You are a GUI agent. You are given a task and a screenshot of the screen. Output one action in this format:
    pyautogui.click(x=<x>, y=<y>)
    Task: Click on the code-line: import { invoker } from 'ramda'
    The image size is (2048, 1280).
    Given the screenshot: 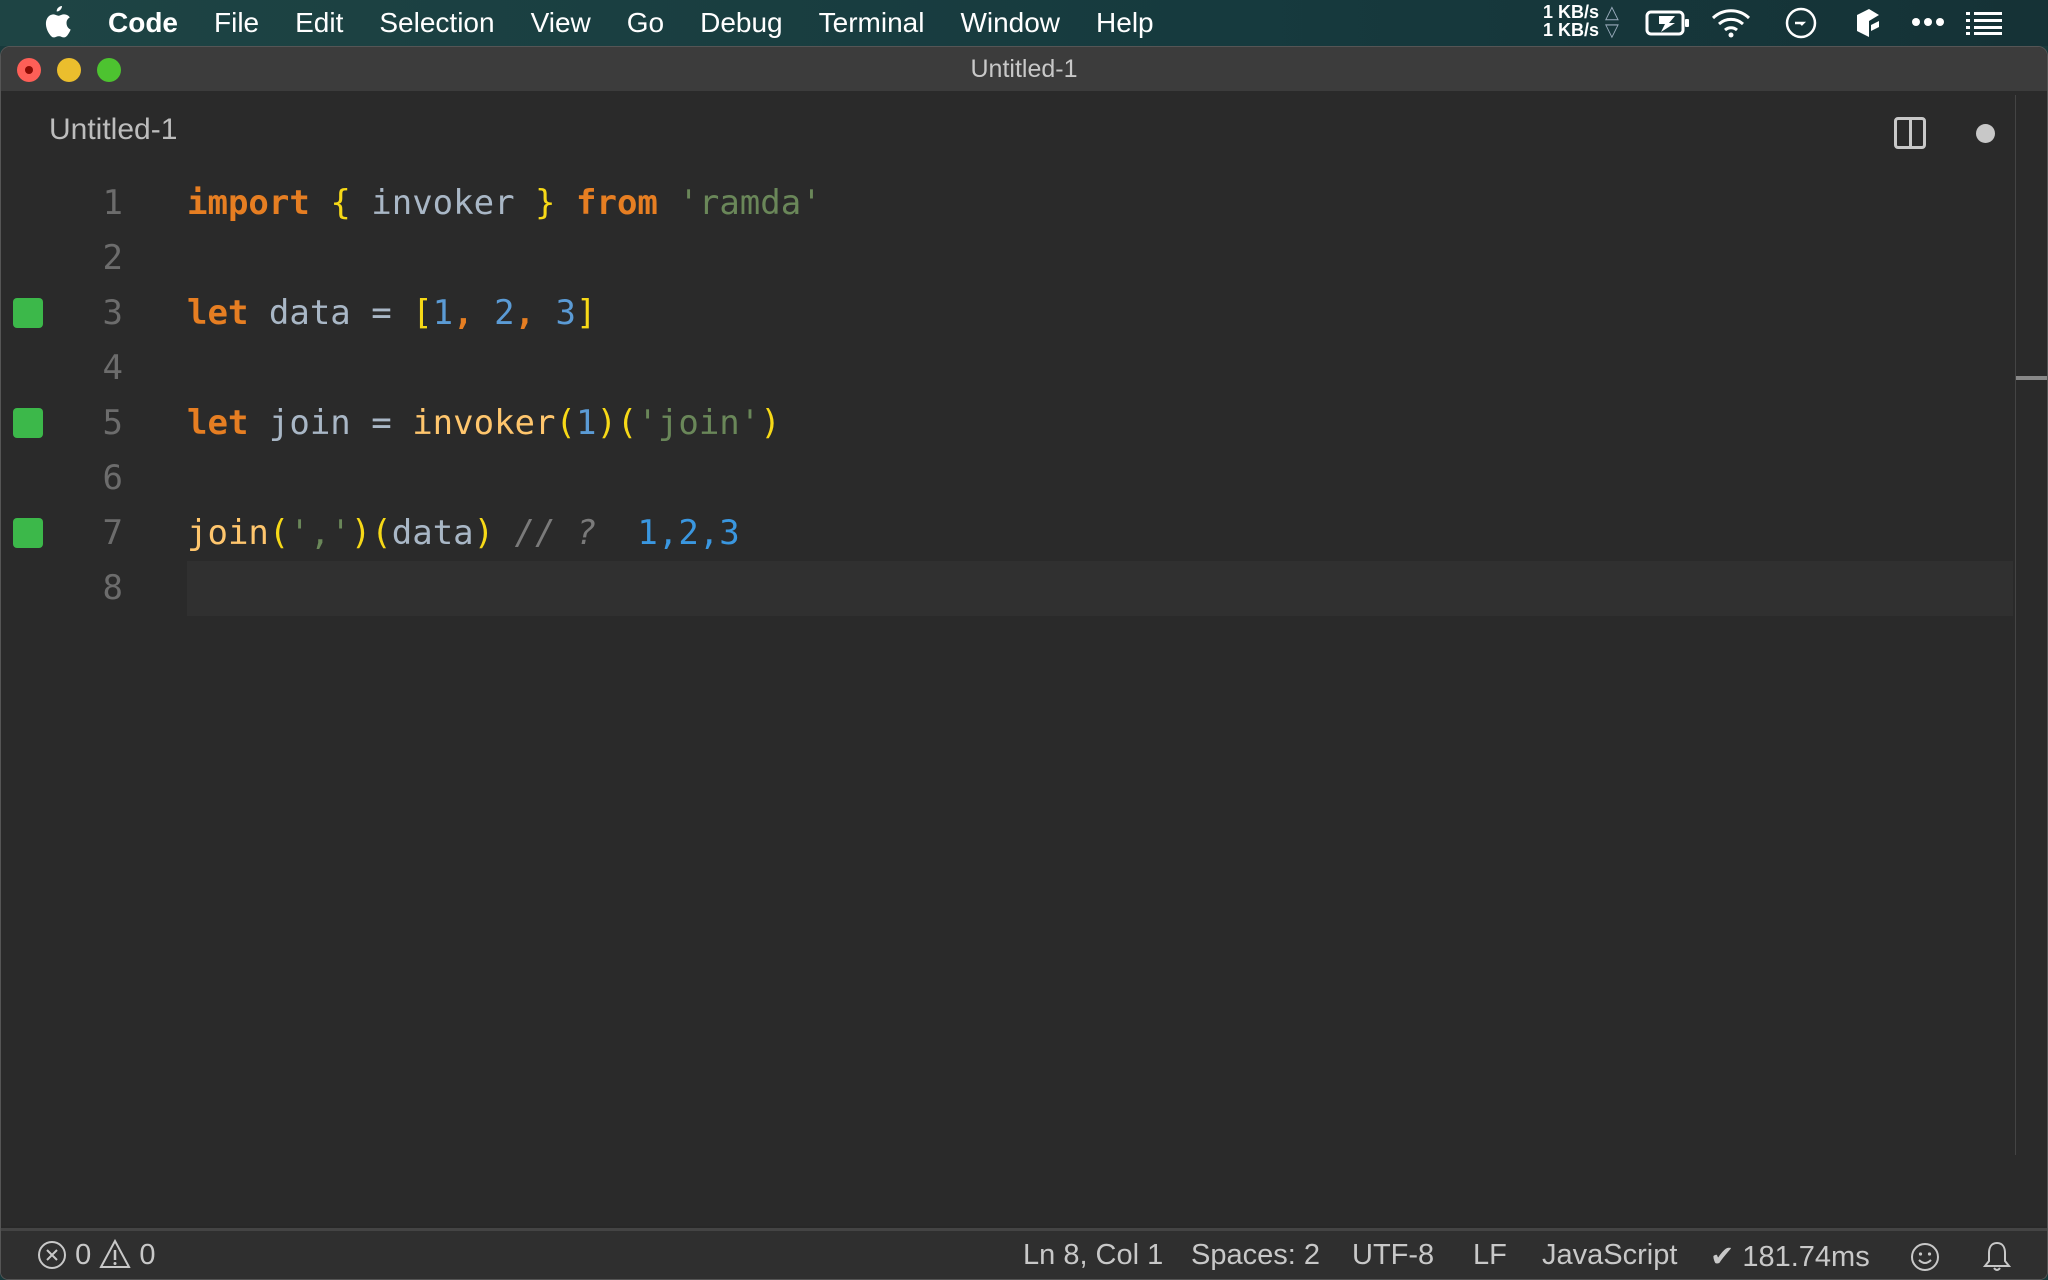 What is the action you would take?
    pyautogui.click(x=504, y=203)
    